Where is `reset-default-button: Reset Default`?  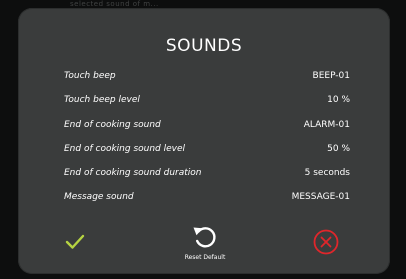
reset-default-button: Reset Default is located at coordinates (205, 246).